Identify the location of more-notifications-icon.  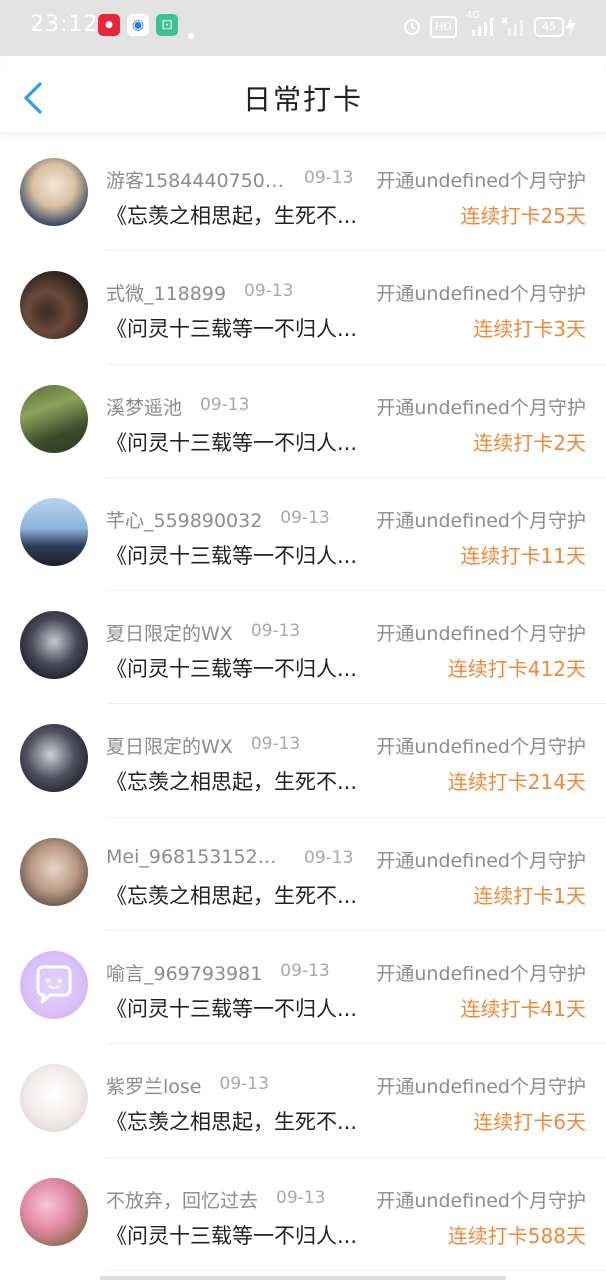
(191, 36).